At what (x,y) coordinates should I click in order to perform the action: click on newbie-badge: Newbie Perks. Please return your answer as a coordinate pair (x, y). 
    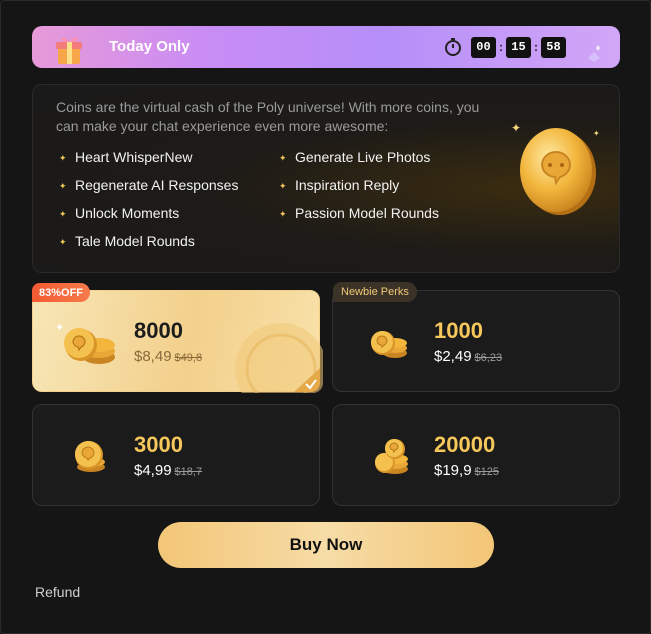
    Looking at the image, I should click on (375, 292).